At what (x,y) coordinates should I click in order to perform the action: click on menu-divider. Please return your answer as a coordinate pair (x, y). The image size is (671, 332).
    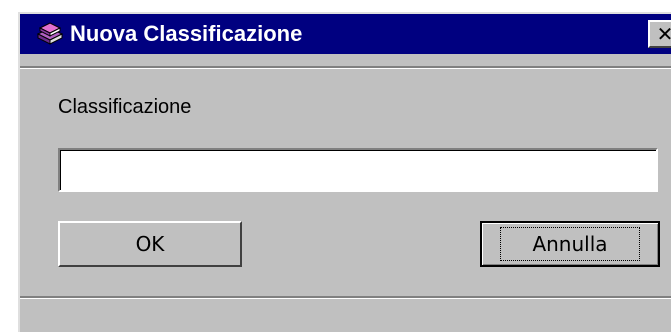
    Looking at the image, I should click on (345, 67).